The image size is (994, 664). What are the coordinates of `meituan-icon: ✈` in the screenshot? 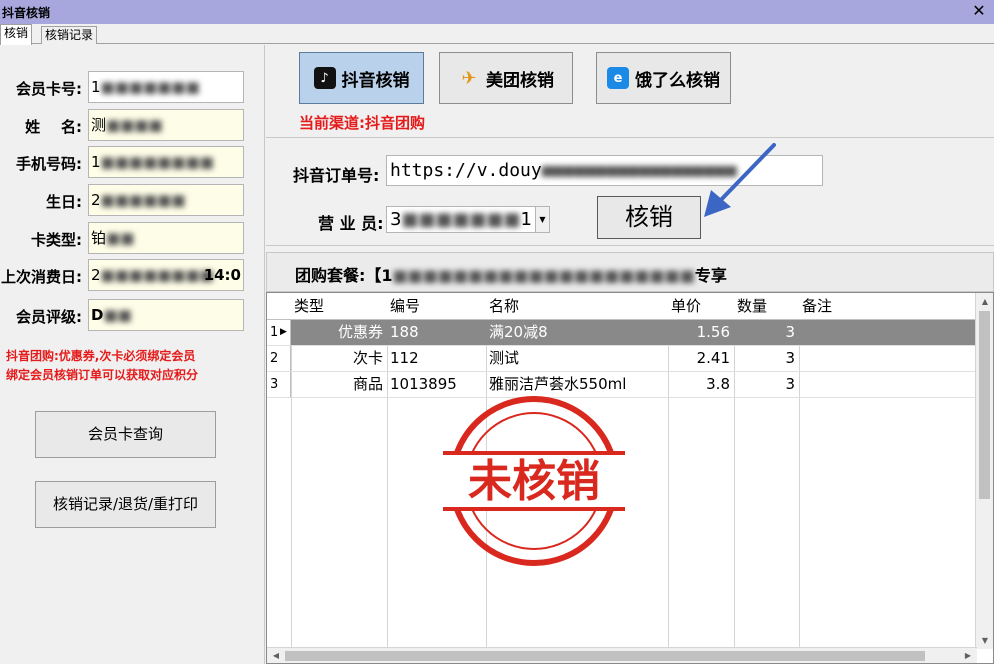 It's located at (469, 78).